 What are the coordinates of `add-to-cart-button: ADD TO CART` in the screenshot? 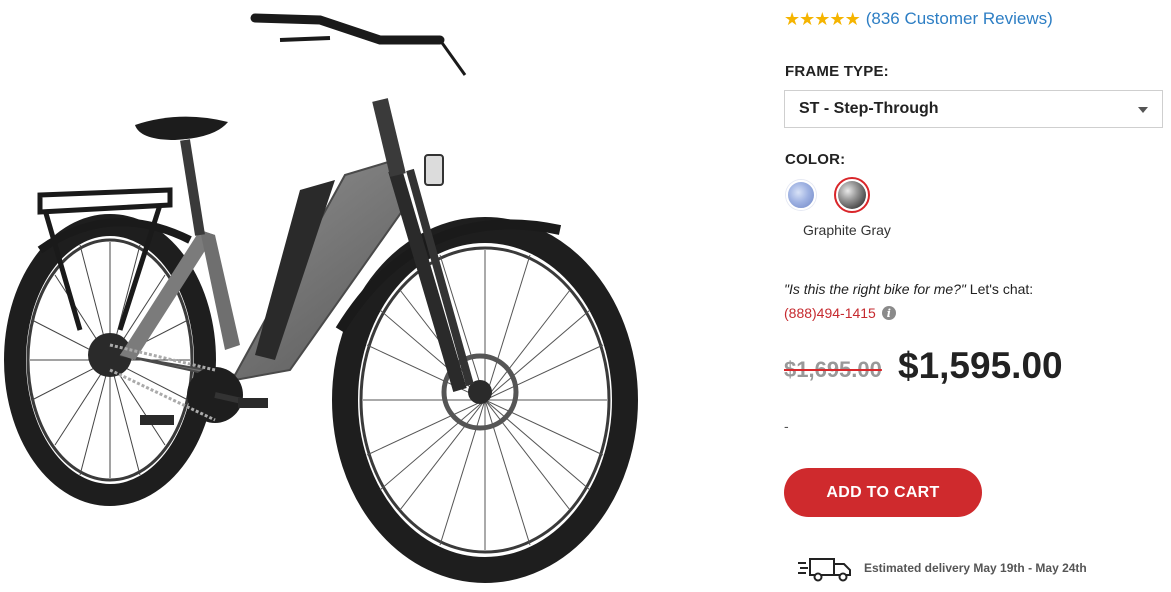 It's located at (883, 492).